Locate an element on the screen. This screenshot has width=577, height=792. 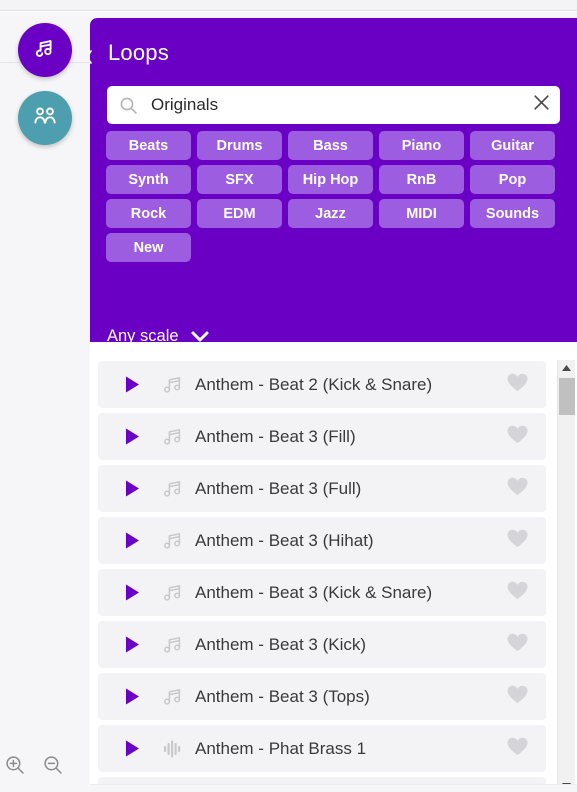
result-row: Anthem - Beat 2 (Kick & Snare) is located at coordinates (322, 384).